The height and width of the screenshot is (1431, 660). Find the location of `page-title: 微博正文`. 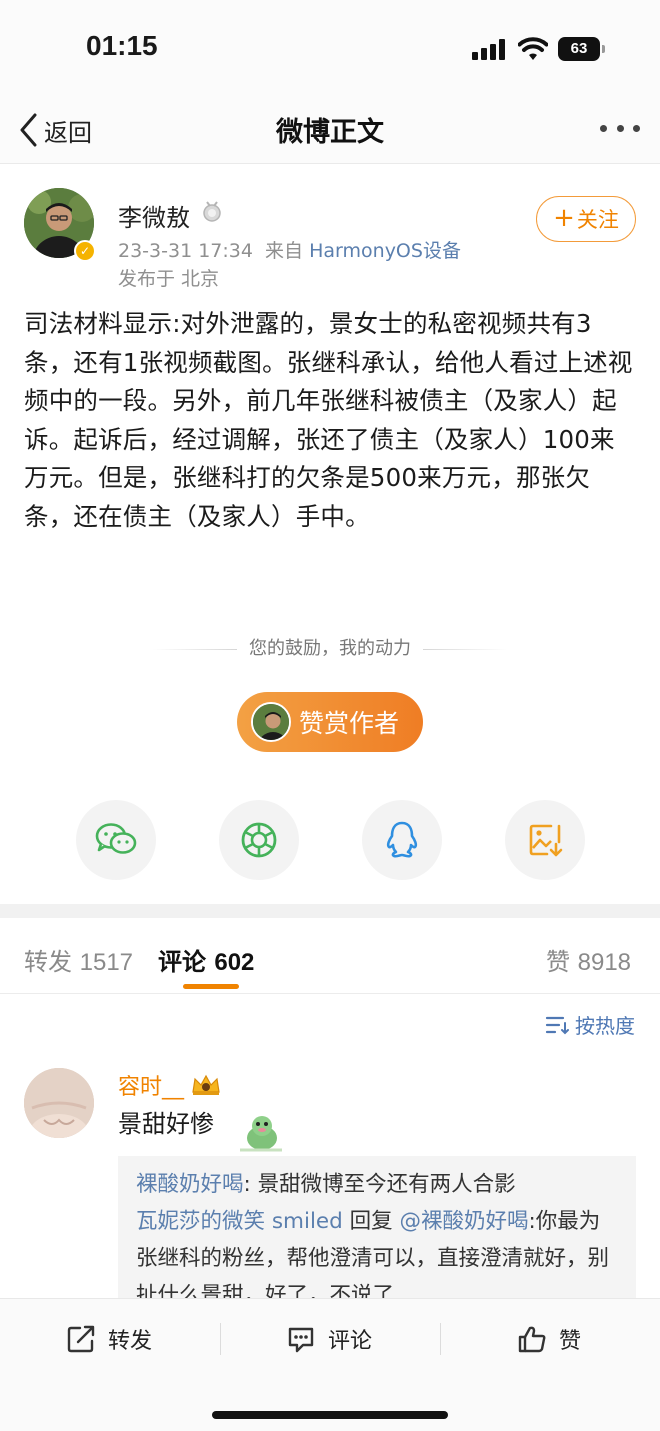

page-title: 微博正文 is located at coordinates (330, 132).